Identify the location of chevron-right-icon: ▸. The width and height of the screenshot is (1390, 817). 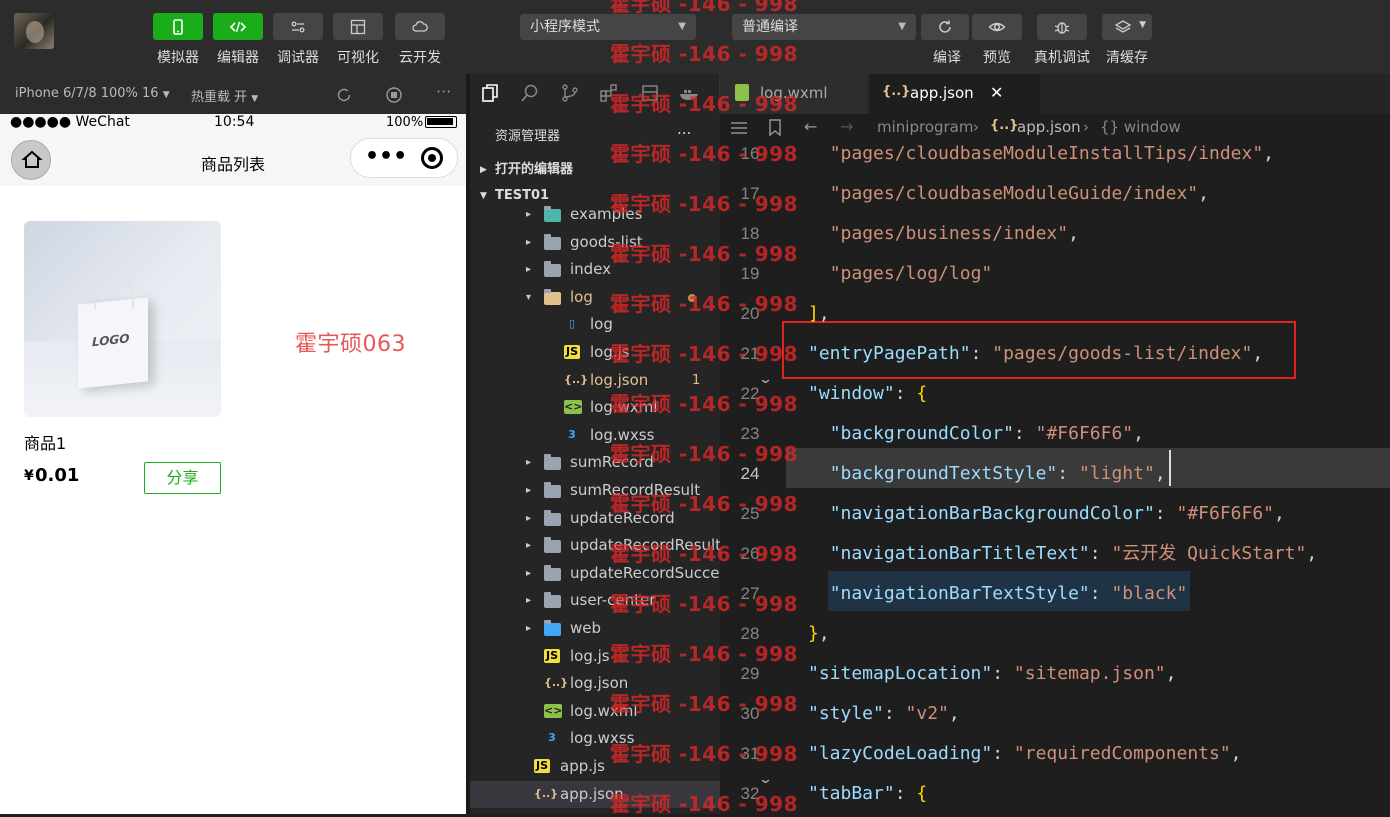
(529, 518).